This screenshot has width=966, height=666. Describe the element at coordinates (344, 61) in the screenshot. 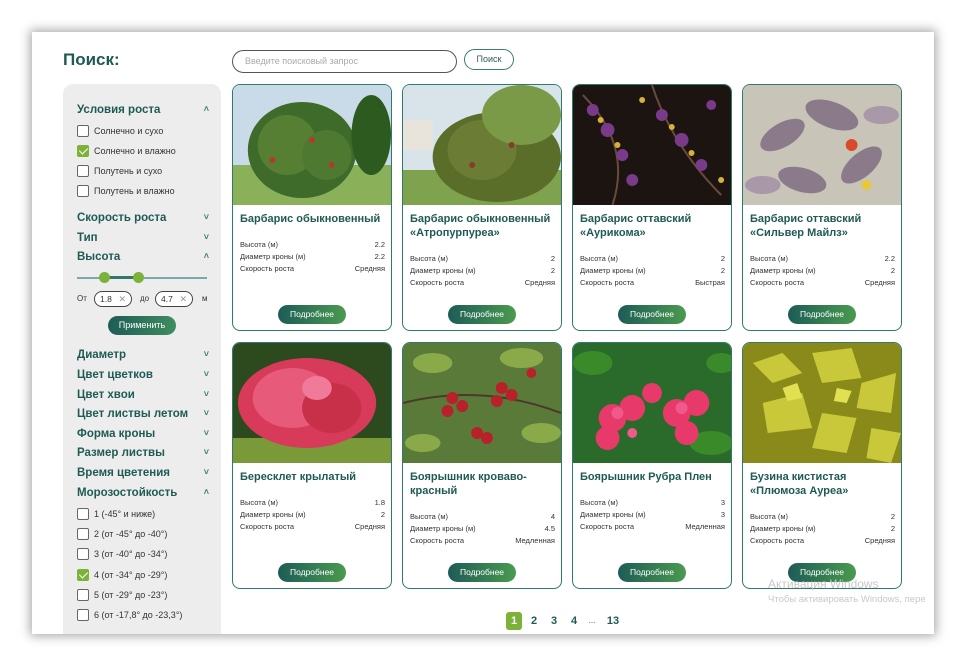

I see `search-input: Введите поисковый запрос` at that location.